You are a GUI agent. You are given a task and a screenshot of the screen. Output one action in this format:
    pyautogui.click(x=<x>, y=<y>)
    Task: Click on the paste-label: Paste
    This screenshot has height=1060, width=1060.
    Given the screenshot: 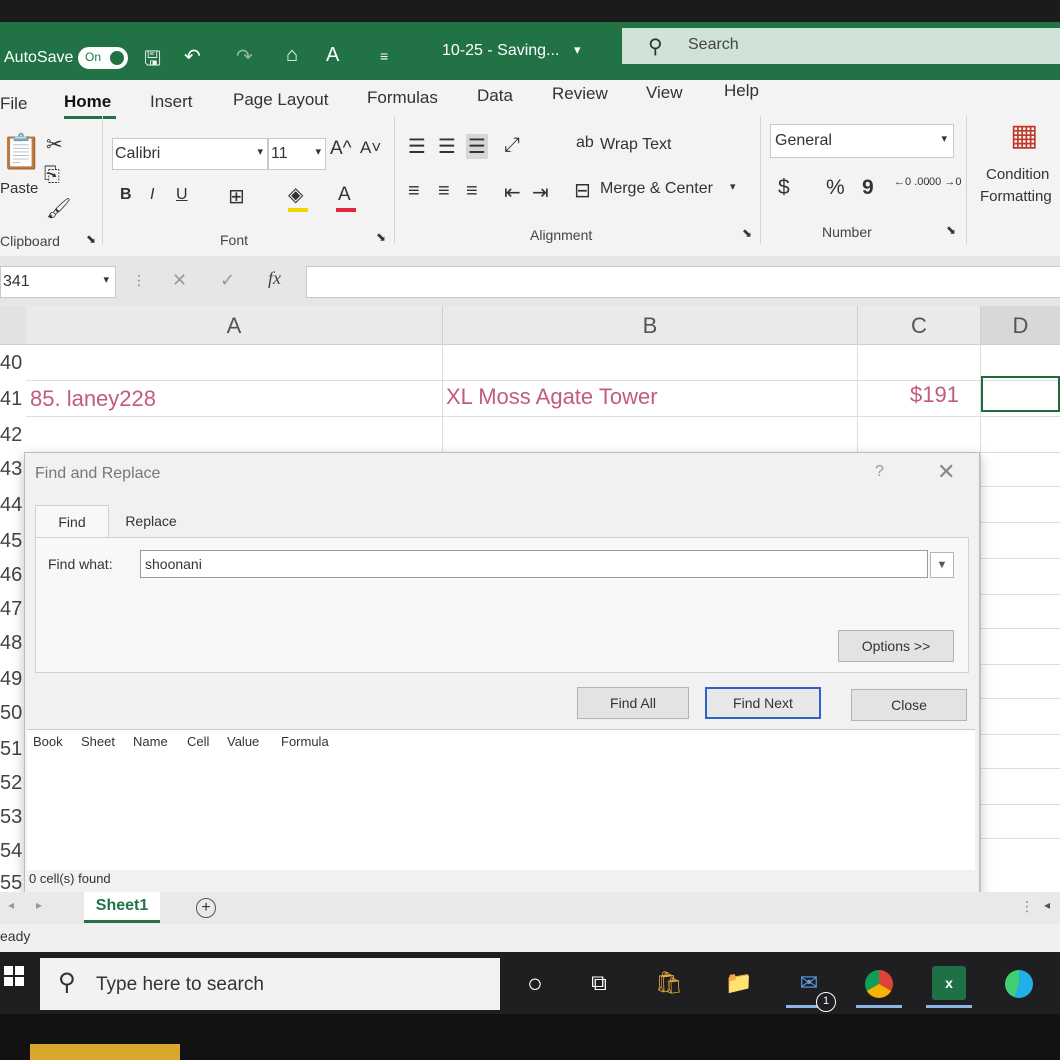 What is the action you would take?
    pyautogui.click(x=19, y=188)
    